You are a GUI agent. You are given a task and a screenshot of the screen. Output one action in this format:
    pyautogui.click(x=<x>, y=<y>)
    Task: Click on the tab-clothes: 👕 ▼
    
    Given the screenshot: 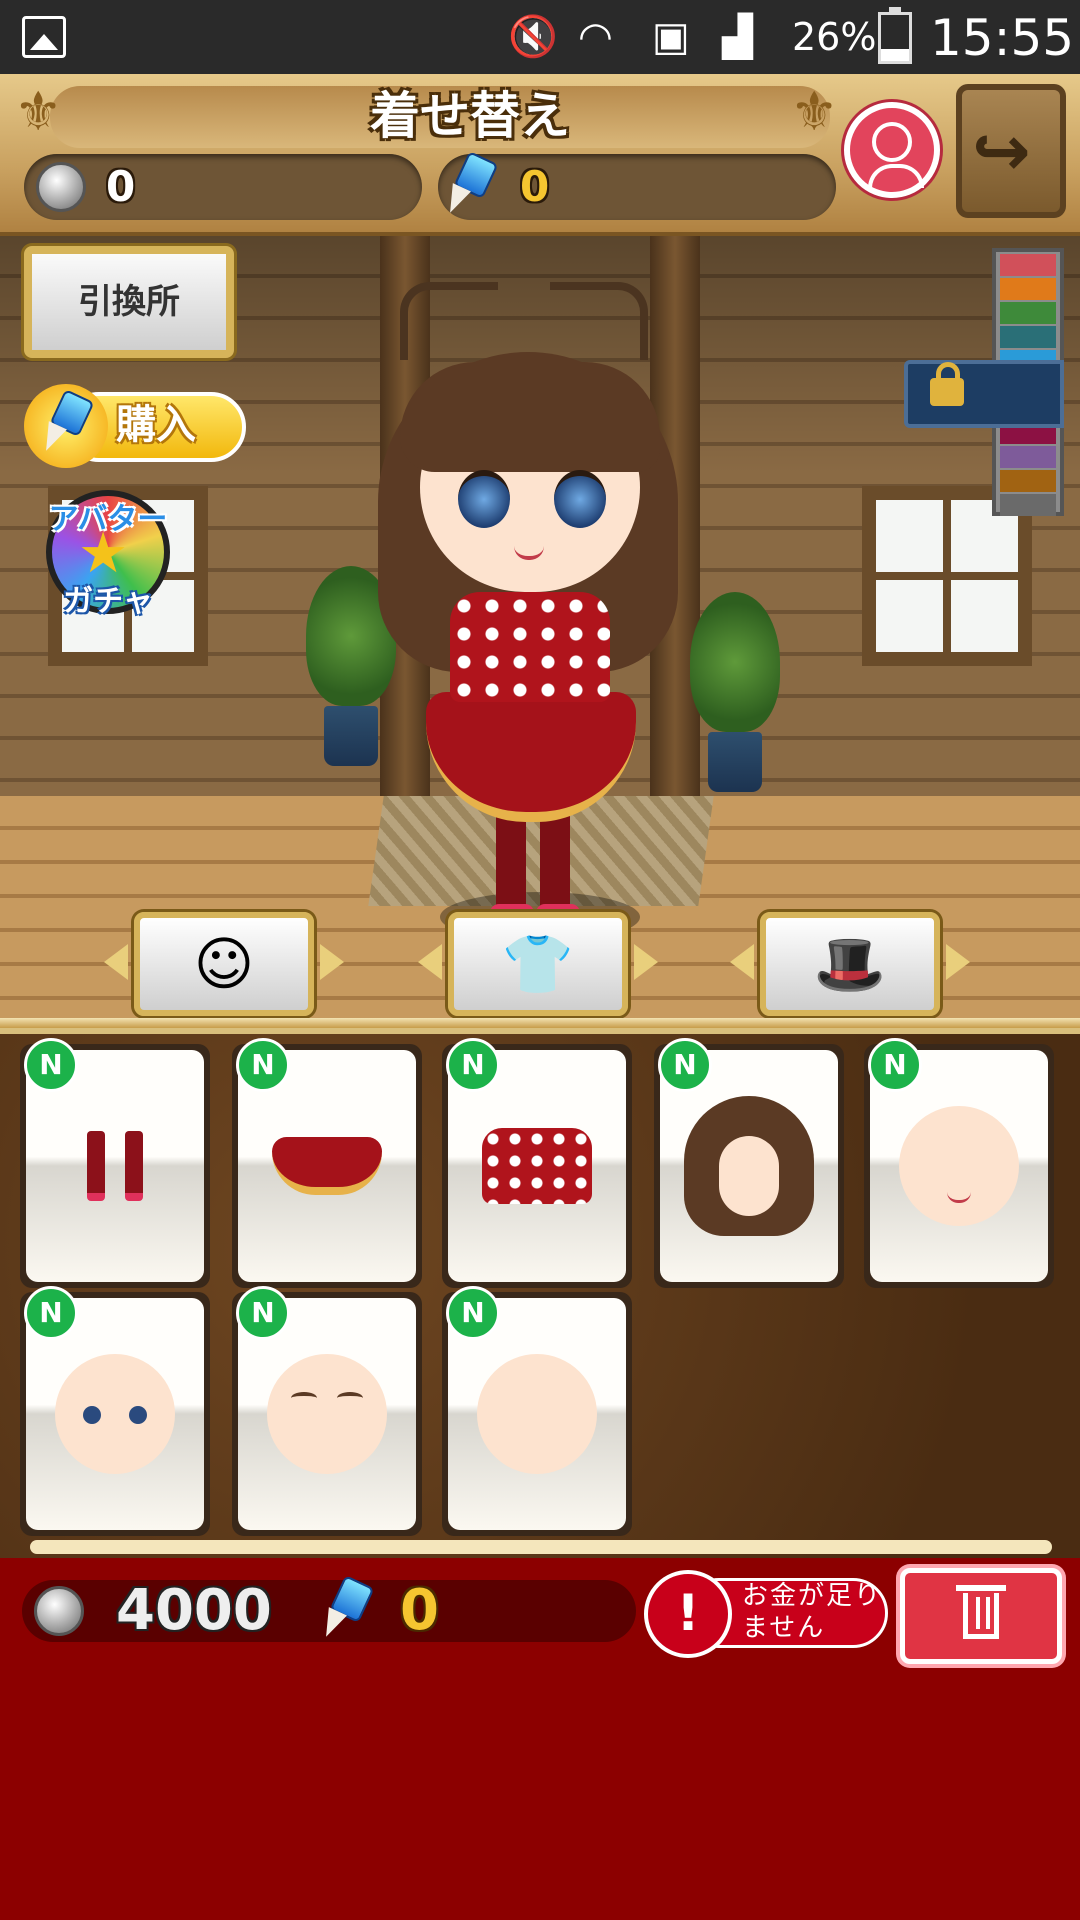 What is the action you would take?
    pyautogui.click(x=538, y=970)
    